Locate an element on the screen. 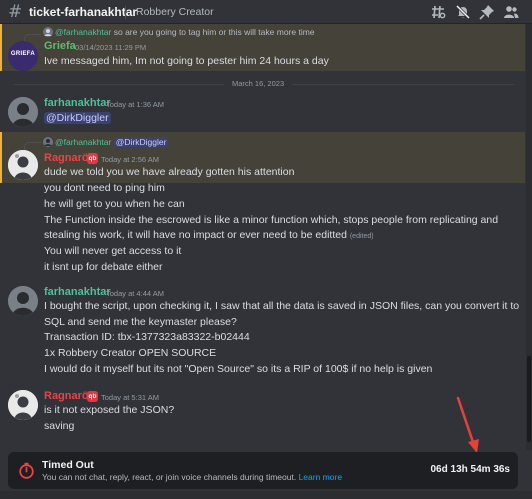 The width and height of the screenshot is (532, 499). timestamp: Today at 4:44 AM is located at coordinates (135, 293).